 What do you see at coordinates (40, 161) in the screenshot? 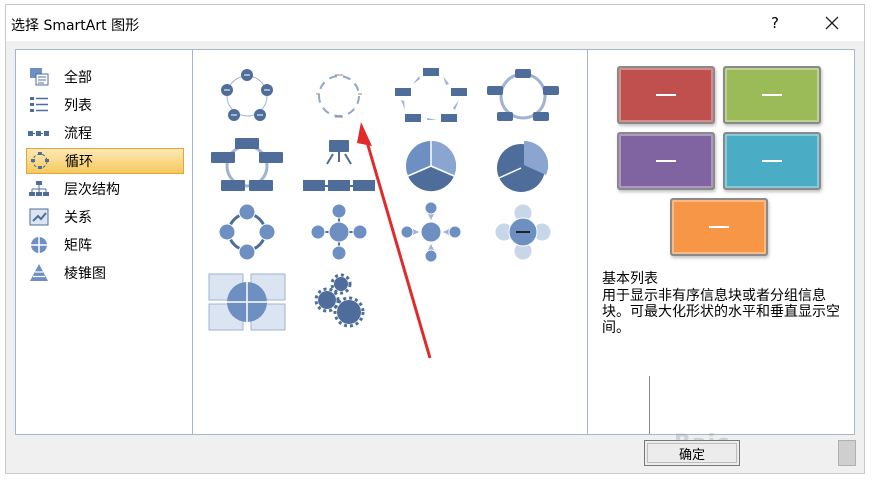
I see `cycle-icon` at bounding box center [40, 161].